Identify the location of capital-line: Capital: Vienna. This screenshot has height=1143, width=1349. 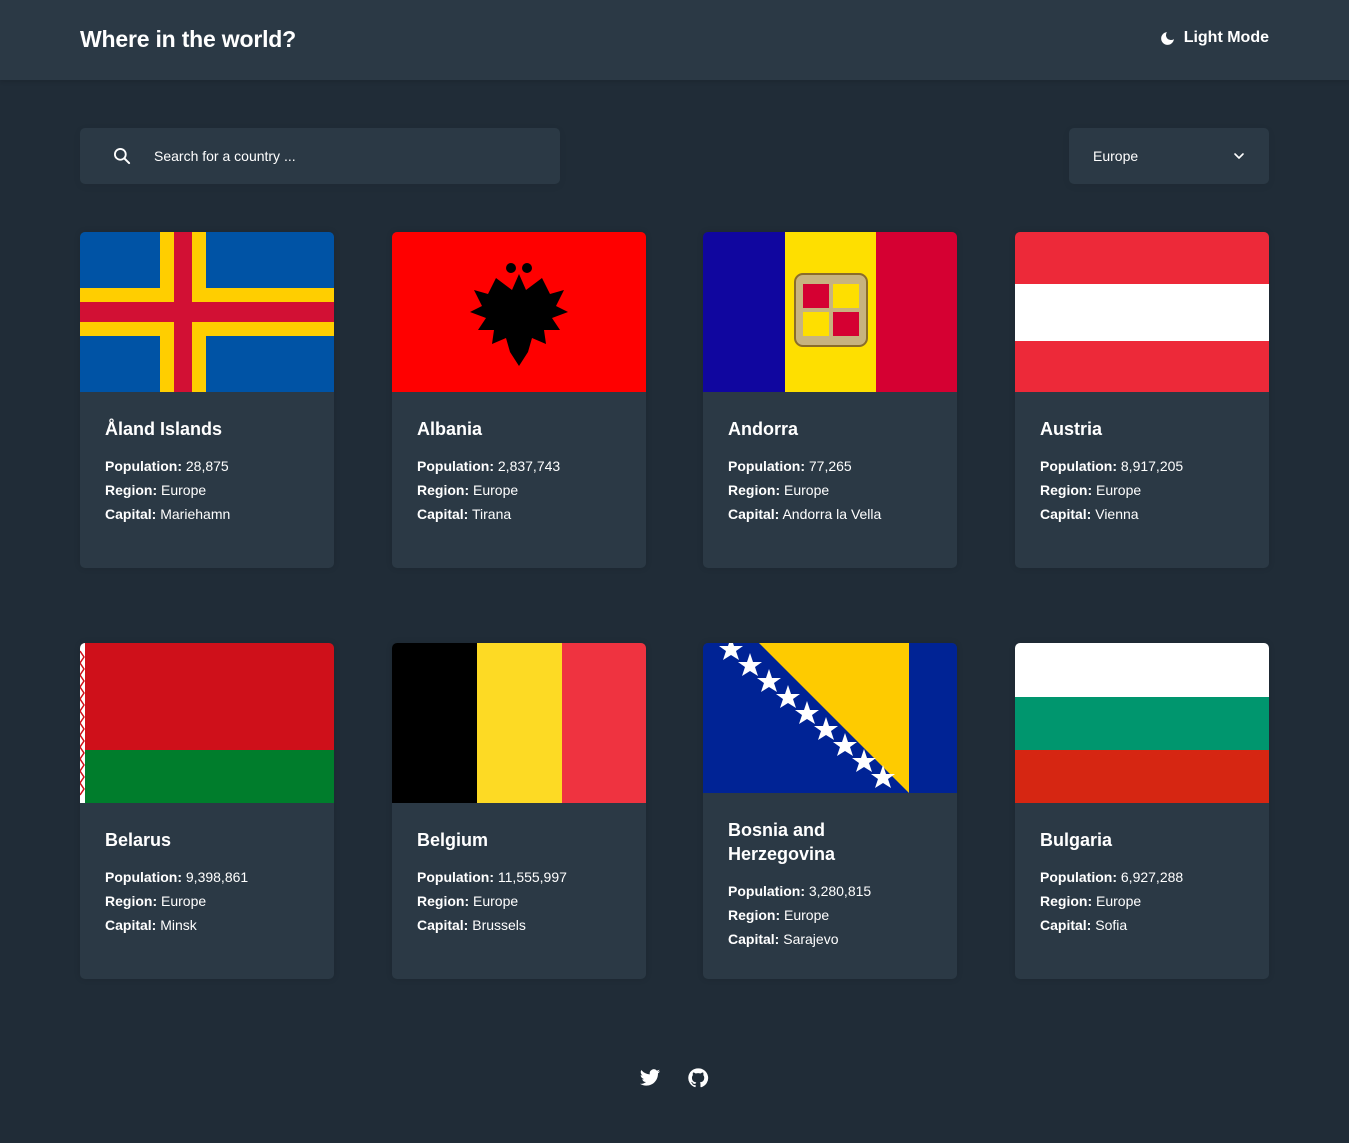
(1089, 514).